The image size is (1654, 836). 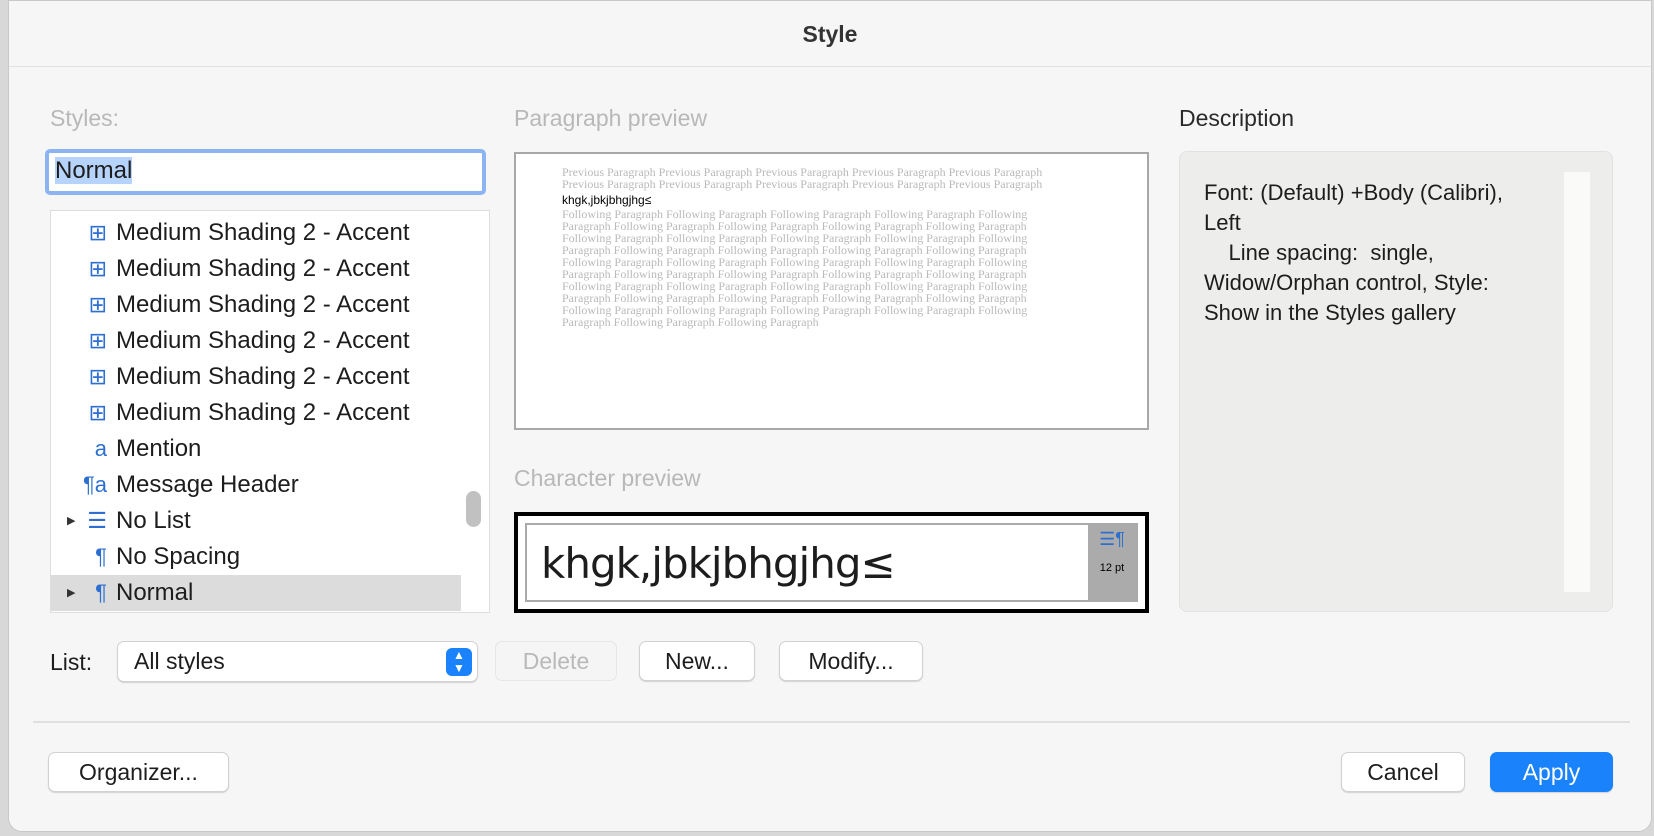 What do you see at coordinates (607, 478) in the screenshot?
I see `character-preview-label: Character preview` at bounding box center [607, 478].